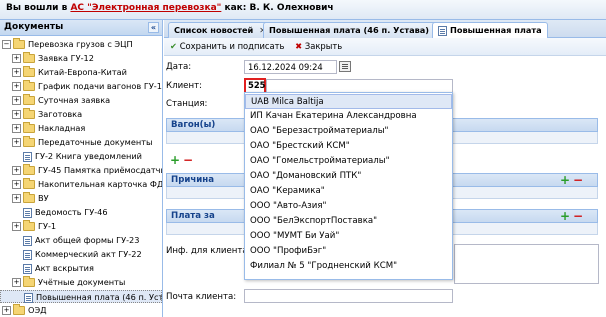  What do you see at coordinates (526, 264) in the screenshot?
I see `client-info-textarea` at bounding box center [526, 264].